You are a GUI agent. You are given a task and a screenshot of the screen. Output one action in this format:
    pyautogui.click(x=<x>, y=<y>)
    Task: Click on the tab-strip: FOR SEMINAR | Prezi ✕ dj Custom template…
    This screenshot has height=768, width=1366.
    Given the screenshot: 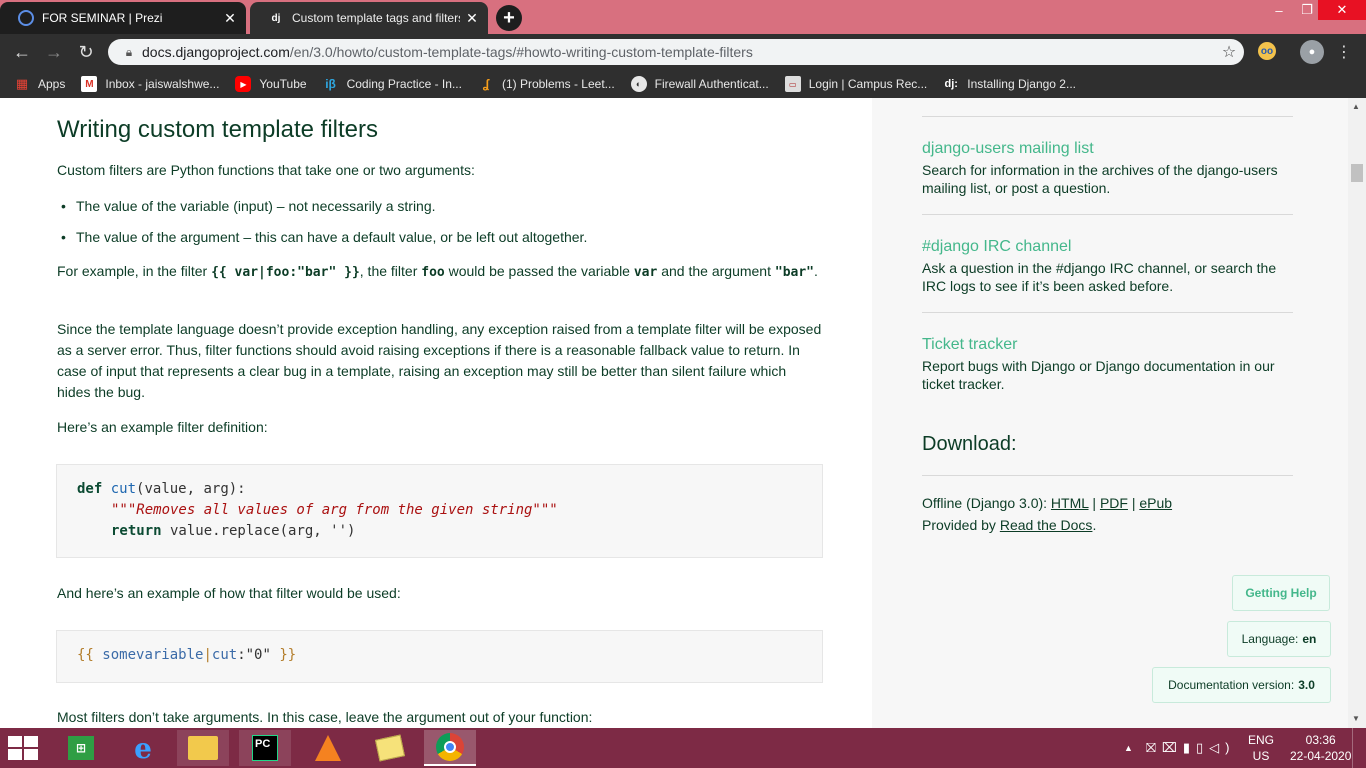 What is the action you would take?
    pyautogui.click(x=683, y=17)
    